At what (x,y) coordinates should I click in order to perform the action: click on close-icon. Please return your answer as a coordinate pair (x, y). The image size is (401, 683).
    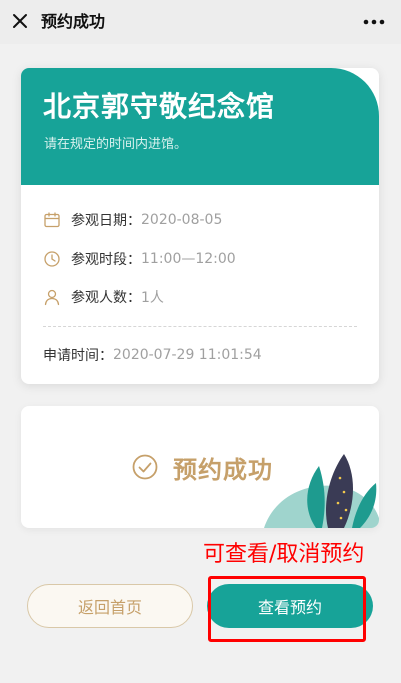
    Looking at the image, I should click on (20, 21).